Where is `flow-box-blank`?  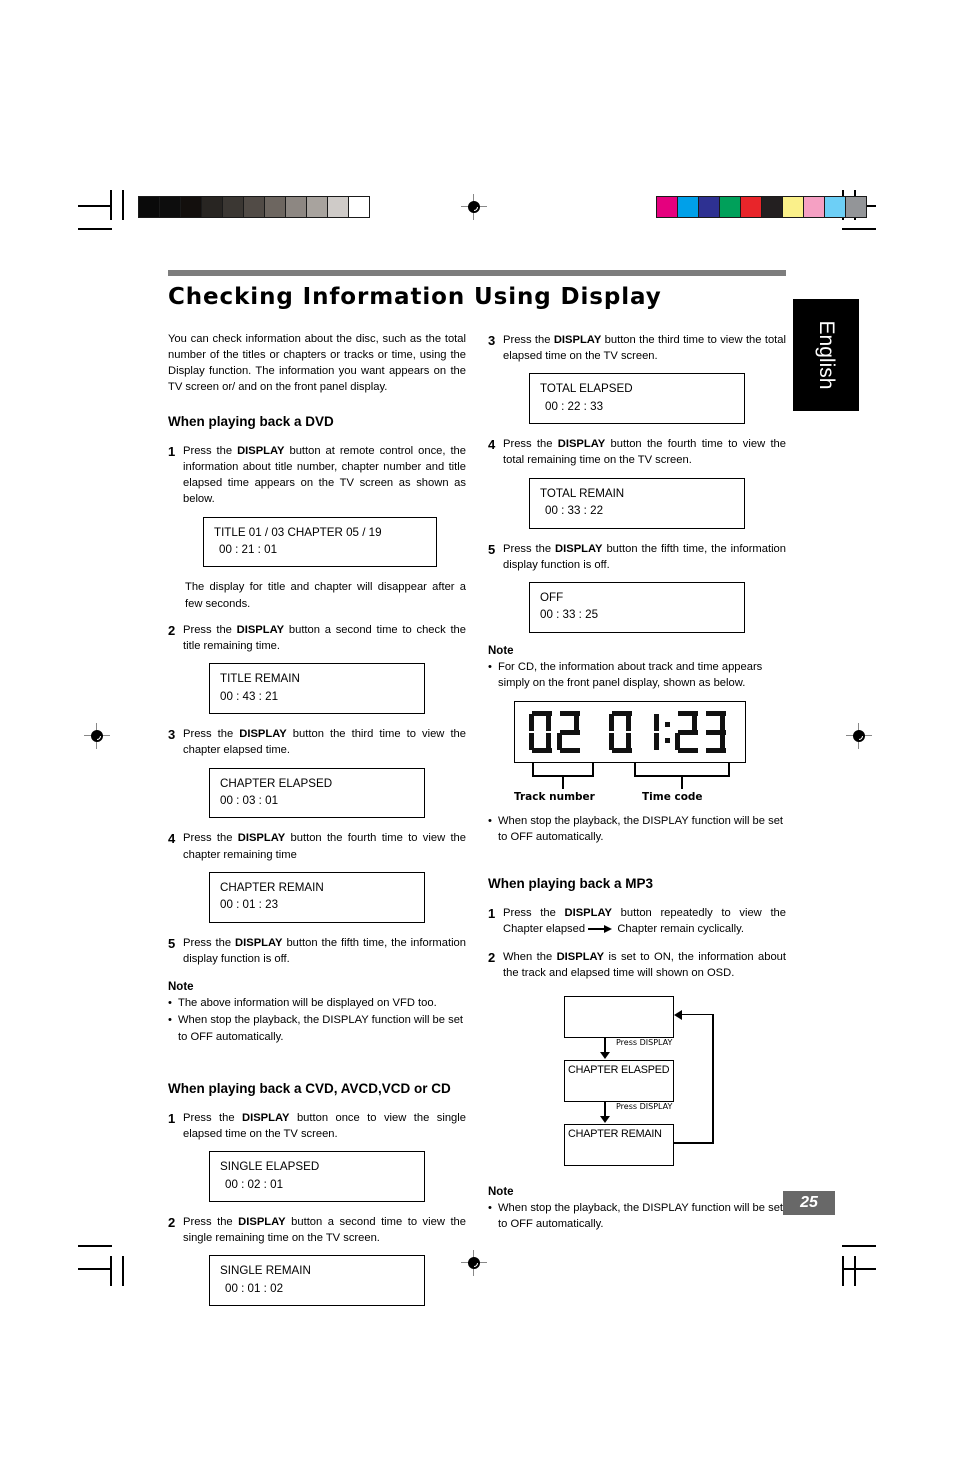
flow-box-blank is located at coordinates (619, 1016).